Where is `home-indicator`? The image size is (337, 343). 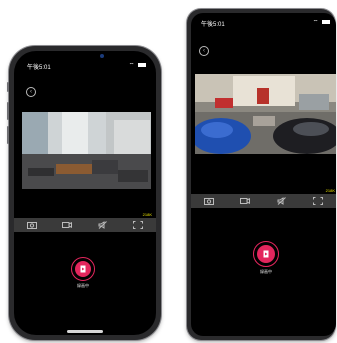
home-indicator is located at coordinates (85, 331).